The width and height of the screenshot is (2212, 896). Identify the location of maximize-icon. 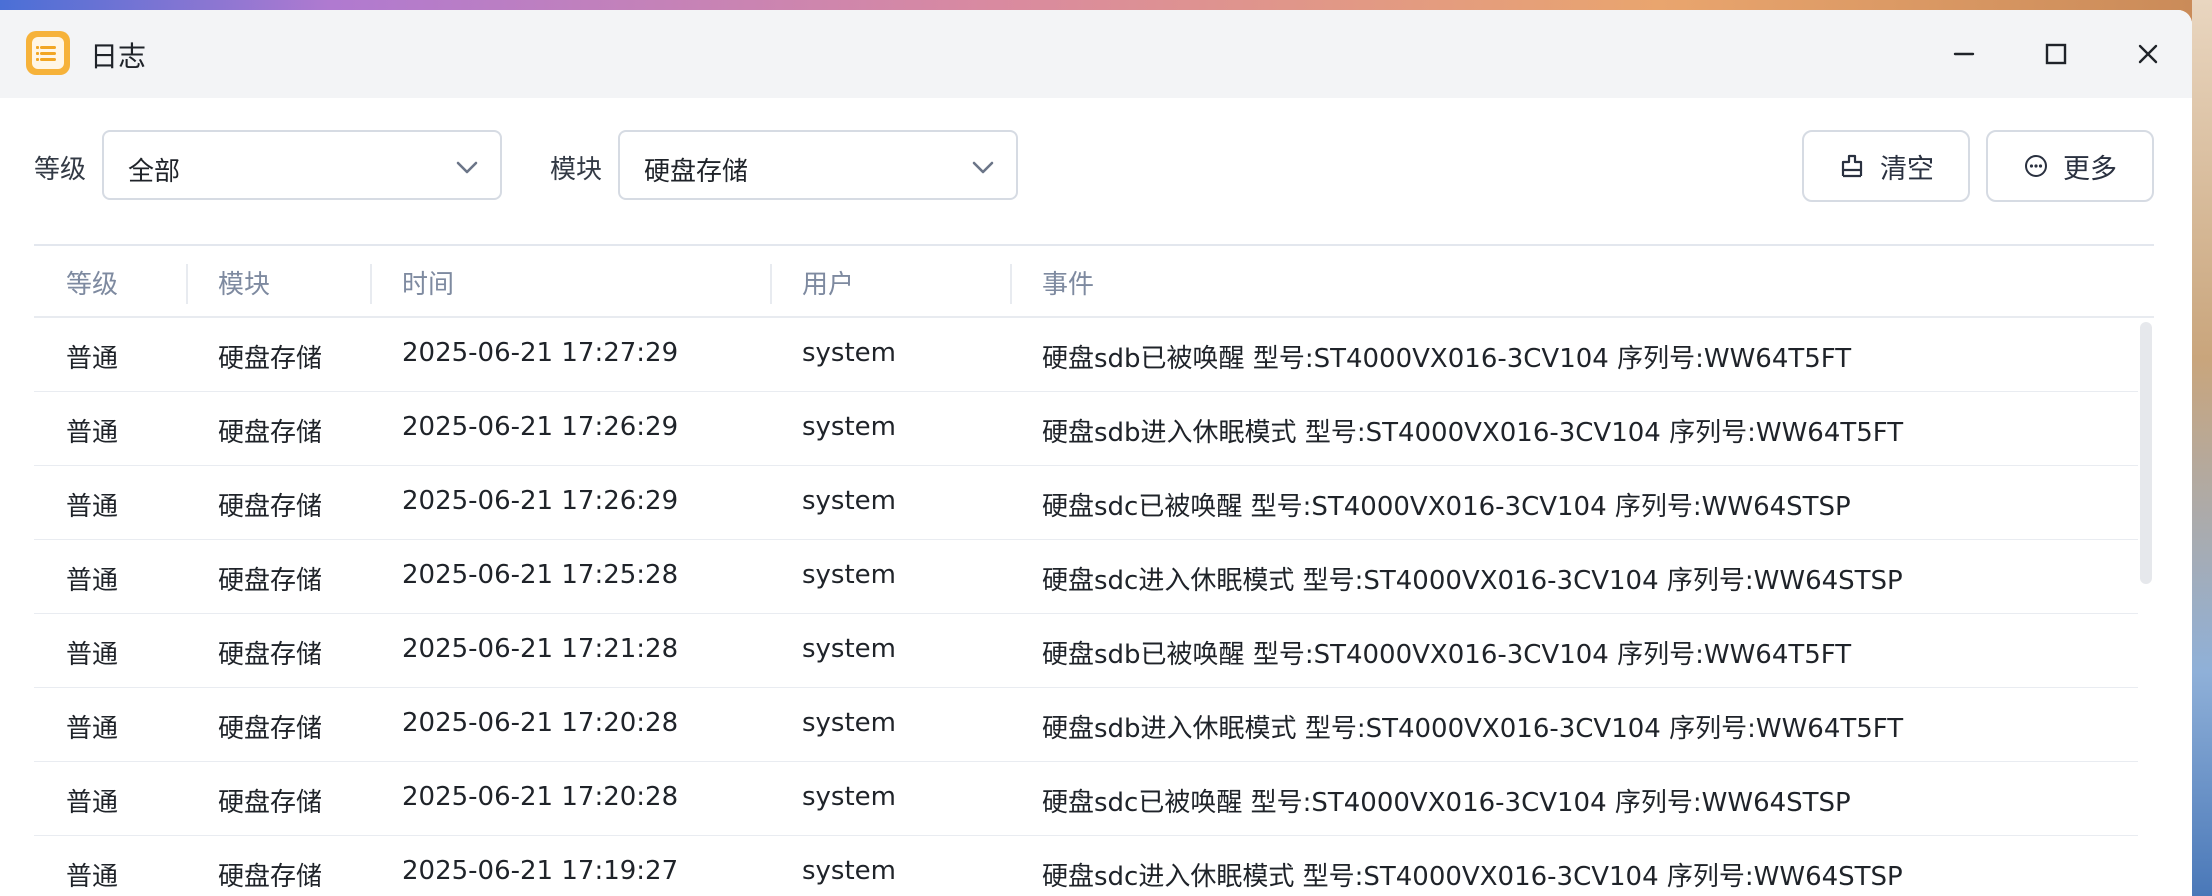
(2056, 54).